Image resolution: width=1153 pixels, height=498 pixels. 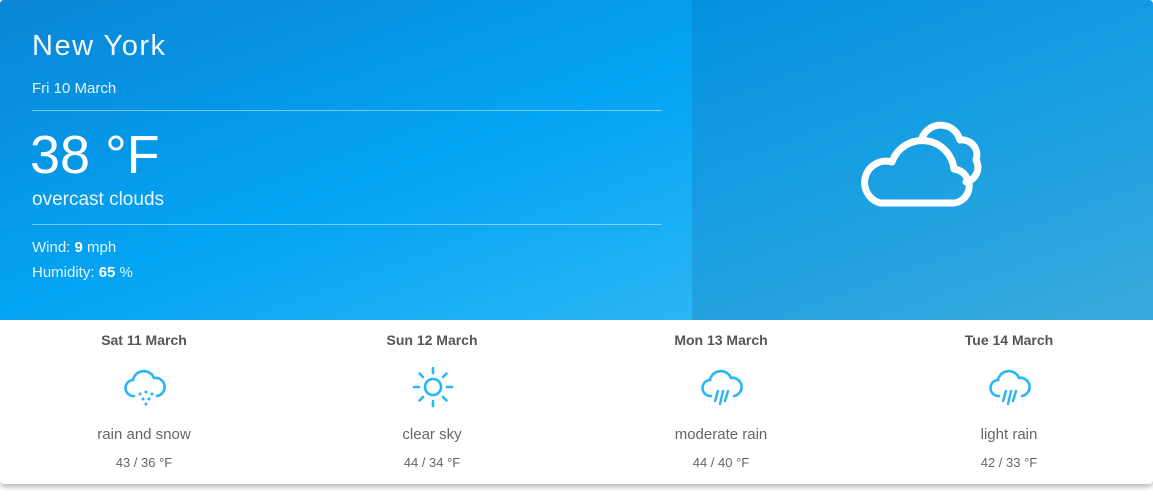 I want to click on forecast-description: clear sky, so click(x=432, y=434).